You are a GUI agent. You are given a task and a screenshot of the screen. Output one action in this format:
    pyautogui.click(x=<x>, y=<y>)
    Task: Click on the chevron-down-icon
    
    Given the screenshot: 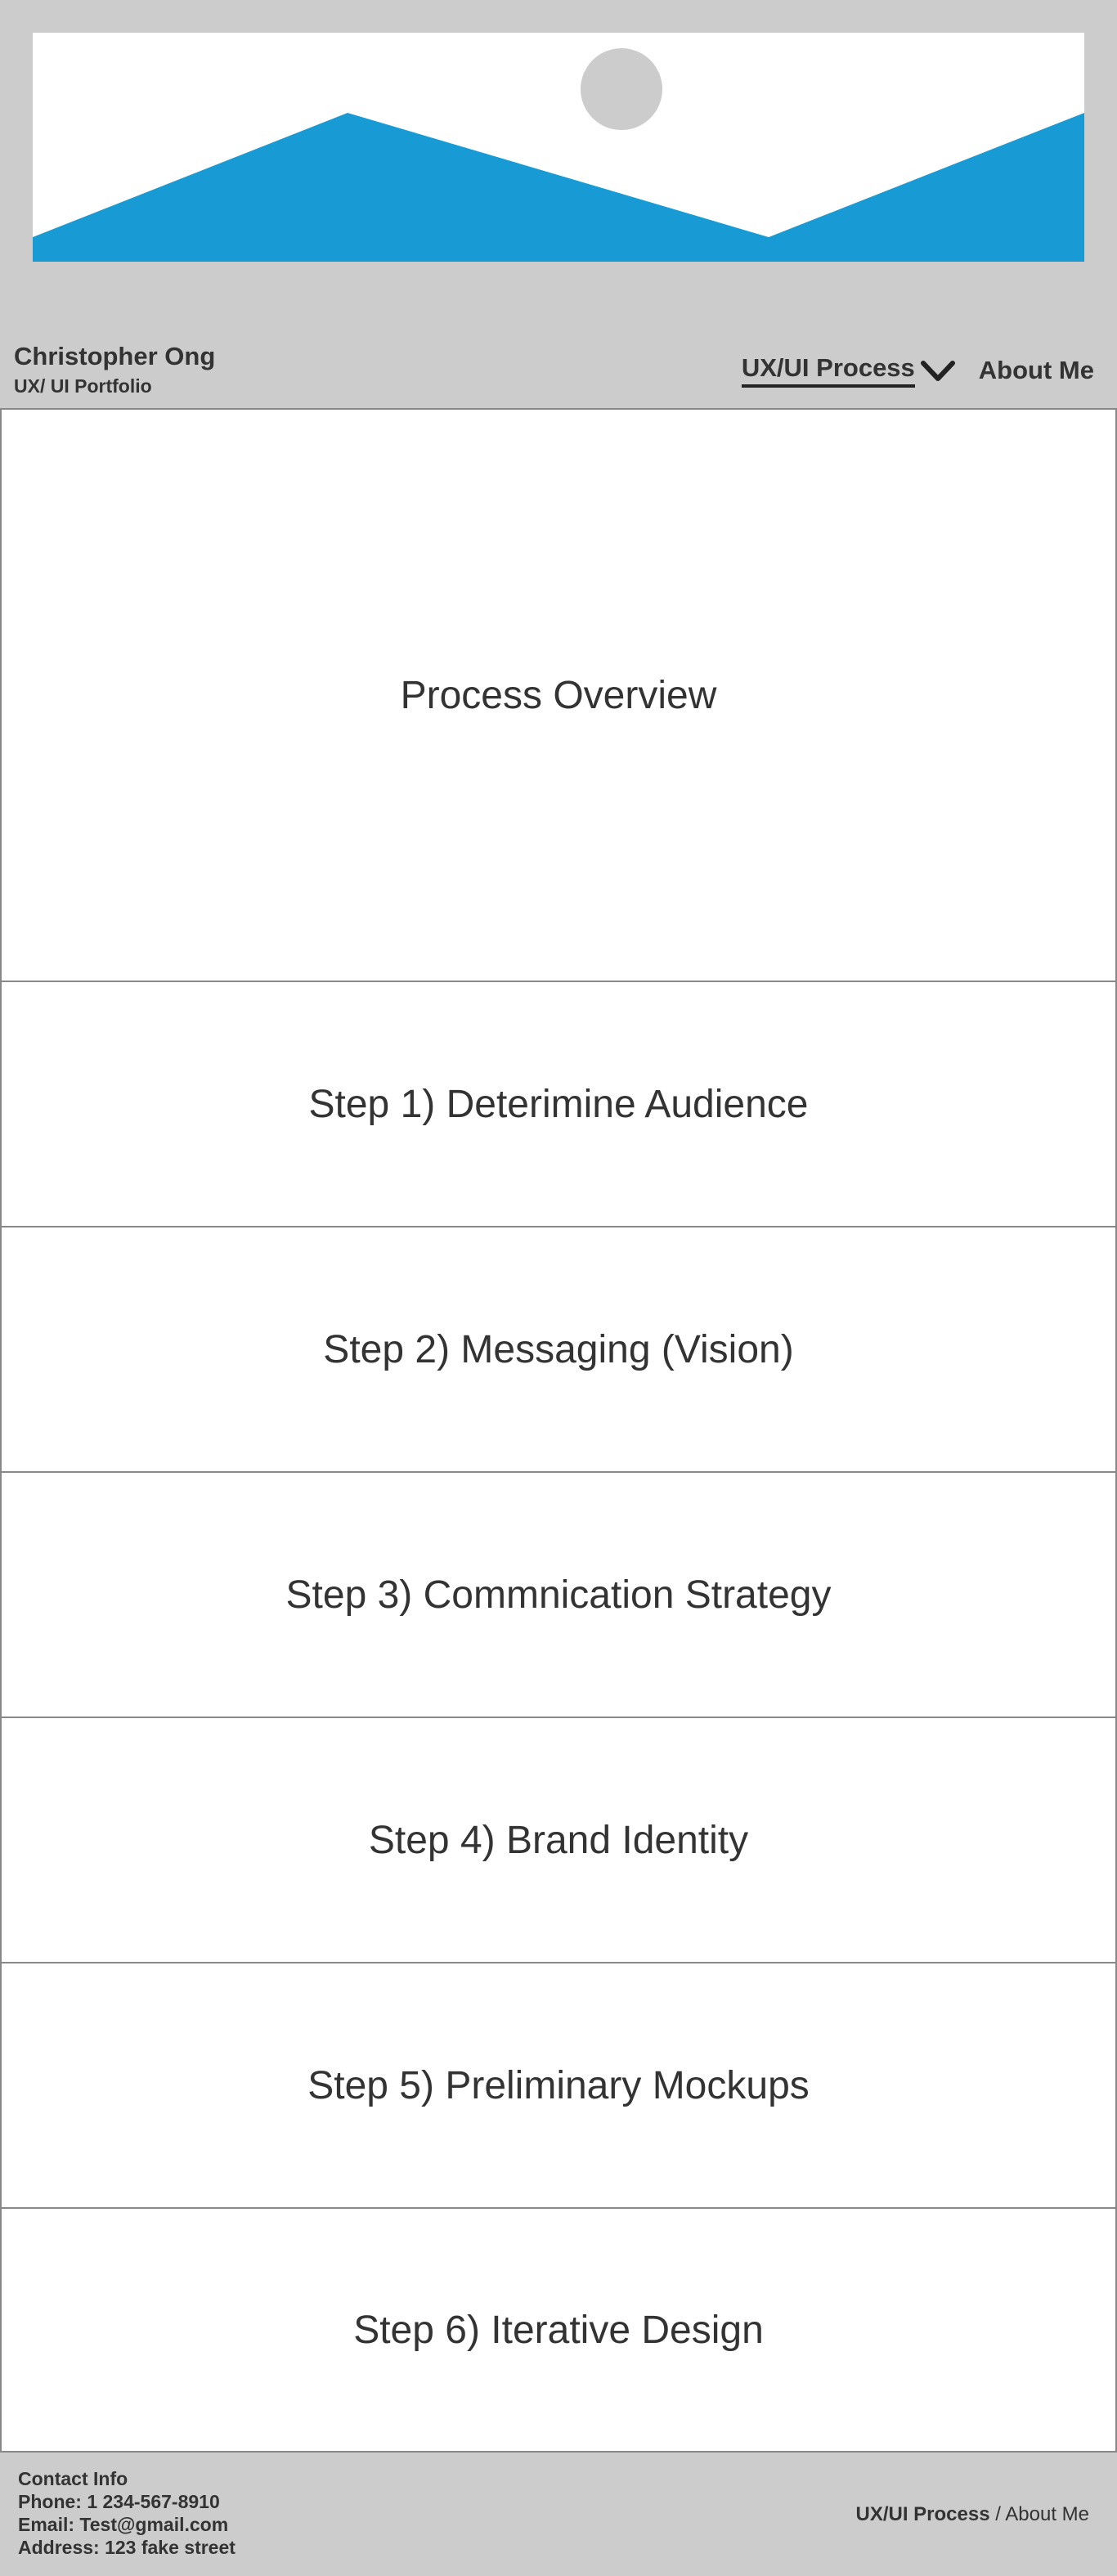 What is the action you would take?
    pyautogui.click(x=938, y=370)
    